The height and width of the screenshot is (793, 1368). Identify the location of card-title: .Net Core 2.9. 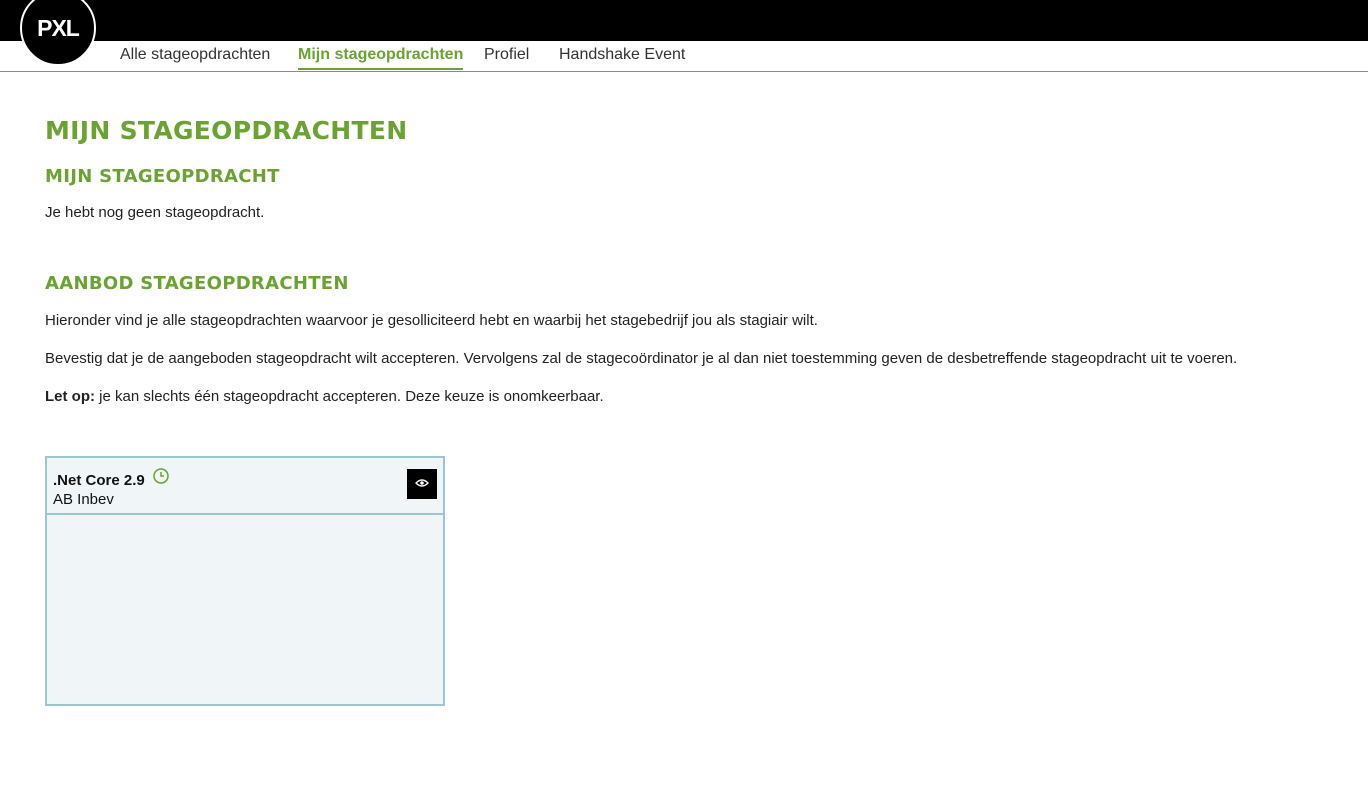
(99, 480).